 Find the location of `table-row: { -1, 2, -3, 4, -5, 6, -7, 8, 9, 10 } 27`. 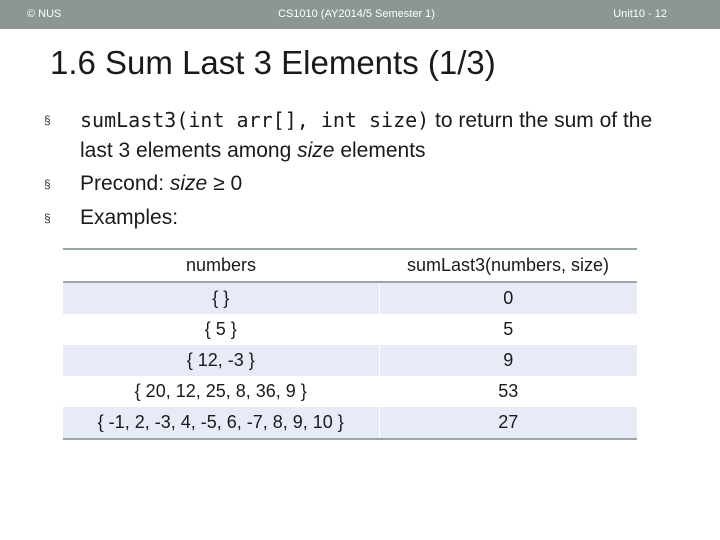

table-row: { -1, 2, -3, 4, -5, 6, -7, 8, 9, 10 } 27 is located at coordinates (350, 423).